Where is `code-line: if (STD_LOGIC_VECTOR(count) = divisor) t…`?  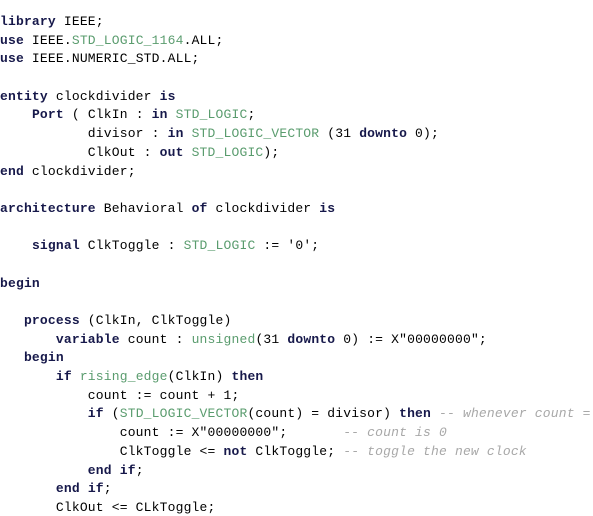 code-line: if (STD_LOGIC_VECTOR(count) = divisor) t… is located at coordinates (296, 414).